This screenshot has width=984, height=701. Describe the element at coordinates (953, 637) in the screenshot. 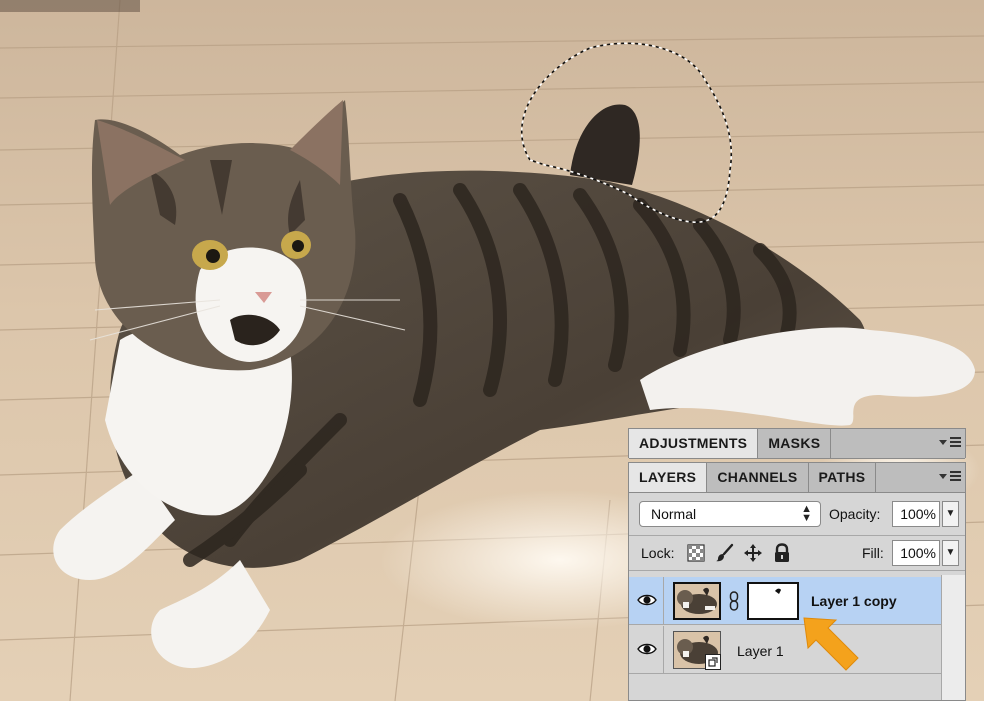

I see `layers-scrollbar` at that location.